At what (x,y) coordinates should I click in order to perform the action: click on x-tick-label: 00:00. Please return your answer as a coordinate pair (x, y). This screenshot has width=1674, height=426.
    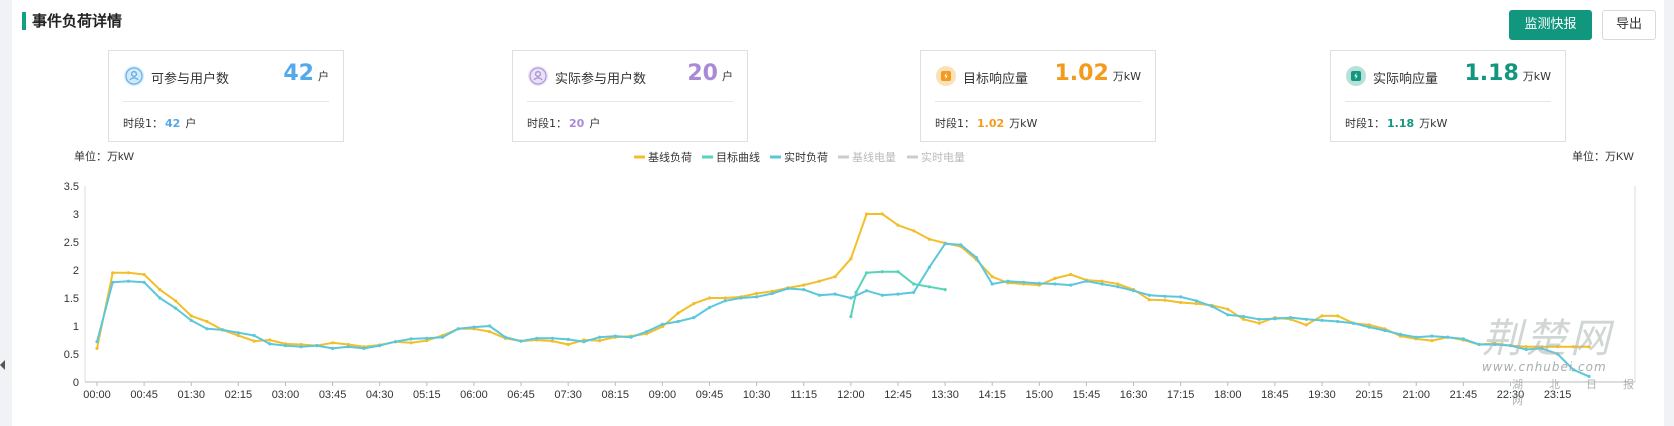
    Looking at the image, I should click on (97, 395).